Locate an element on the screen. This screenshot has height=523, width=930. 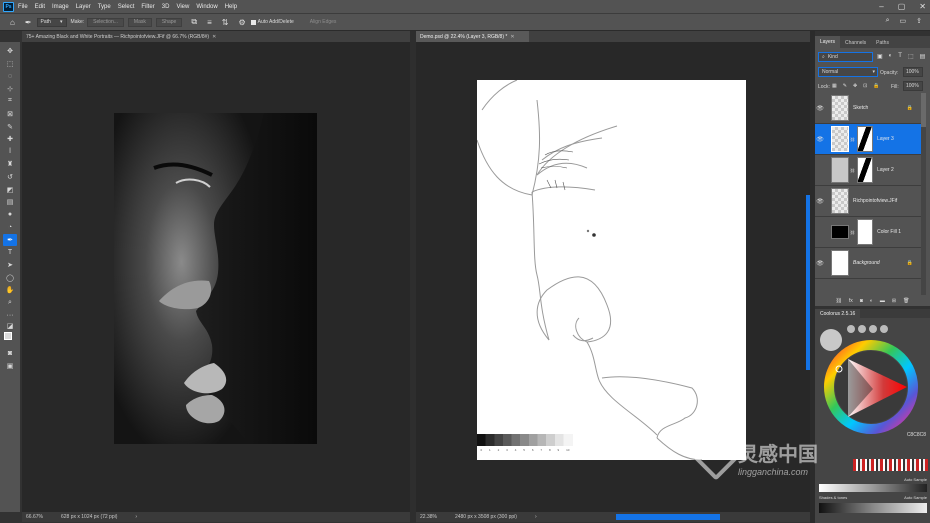
crop-tool-icon: ⌗ is located at coordinates (10, 101).